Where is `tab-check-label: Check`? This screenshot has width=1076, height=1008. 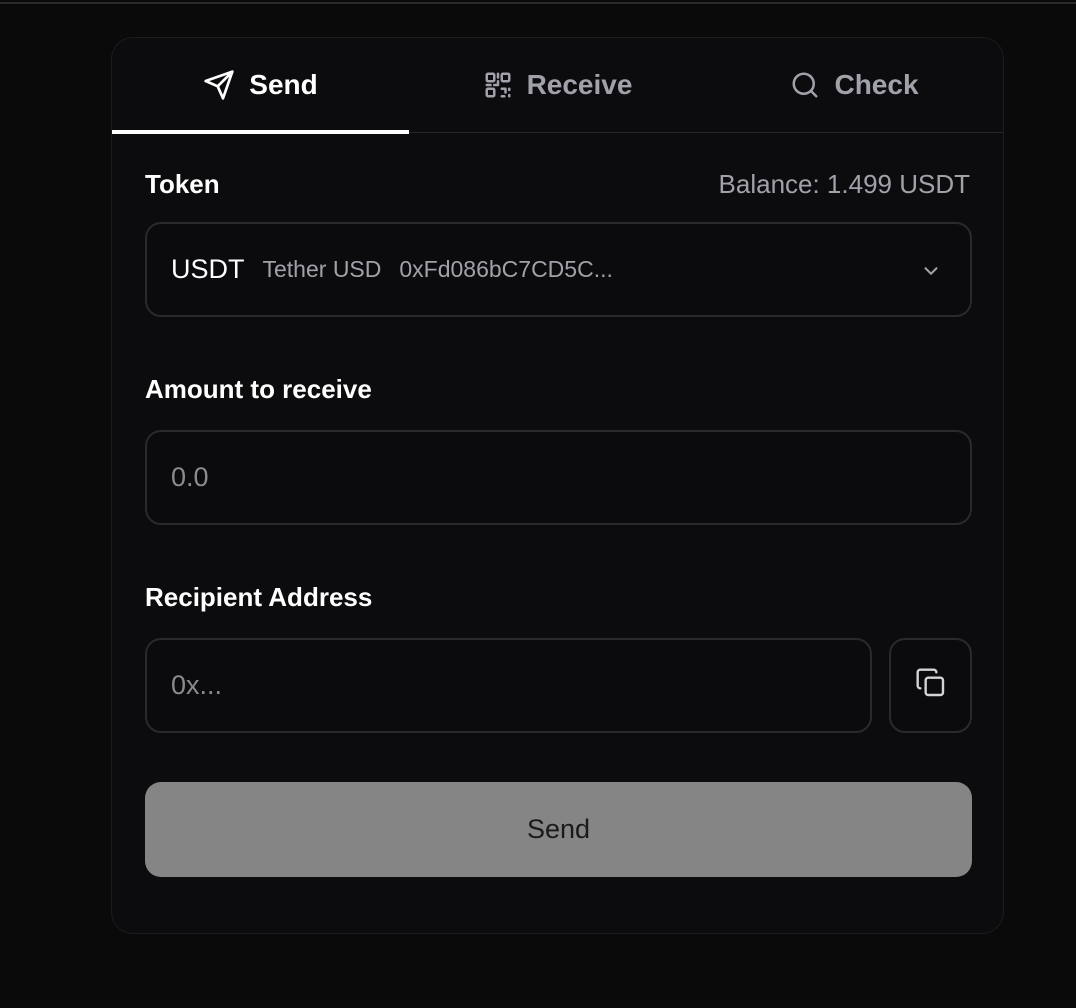 tab-check-label: Check is located at coordinates (876, 84).